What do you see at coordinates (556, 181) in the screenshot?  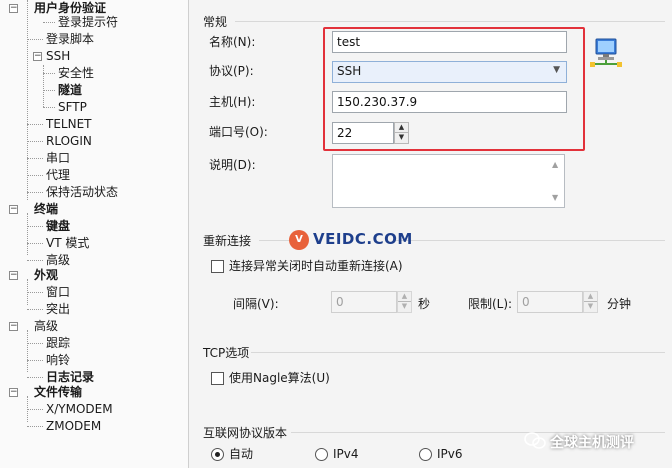 I see `scrollbar: ▲ ▼` at bounding box center [556, 181].